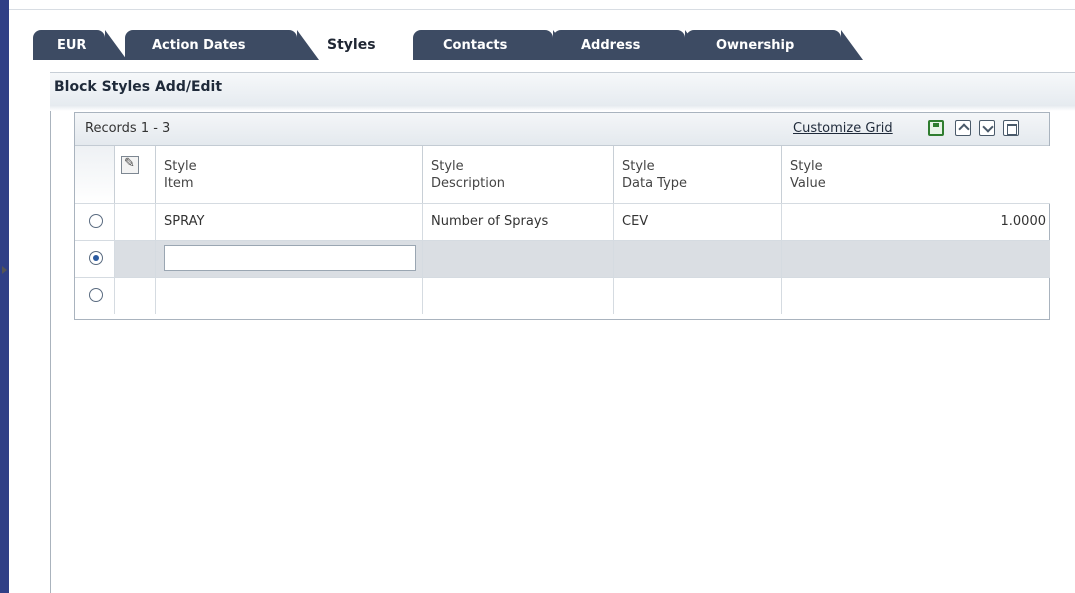 Image resolution: width=1075 pixels, height=593 pixels. What do you see at coordinates (936, 128) in the screenshot?
I see `save-icon` at bounding box center [936, 128].